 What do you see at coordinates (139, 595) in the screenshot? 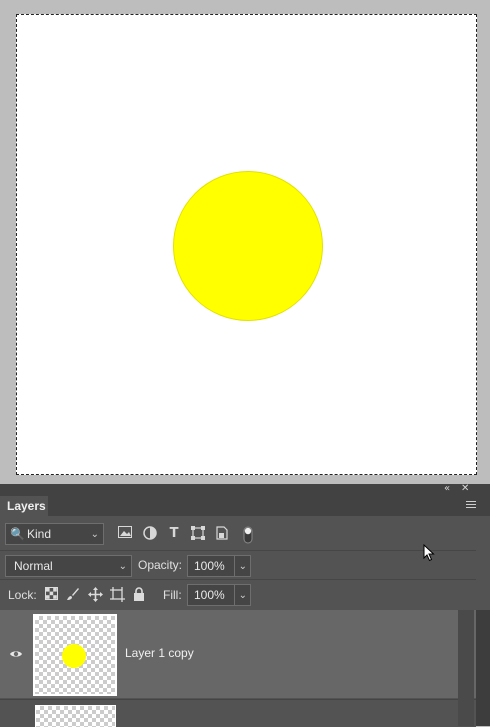
I see `lock-all-icon` at bounding box center [139, 595].